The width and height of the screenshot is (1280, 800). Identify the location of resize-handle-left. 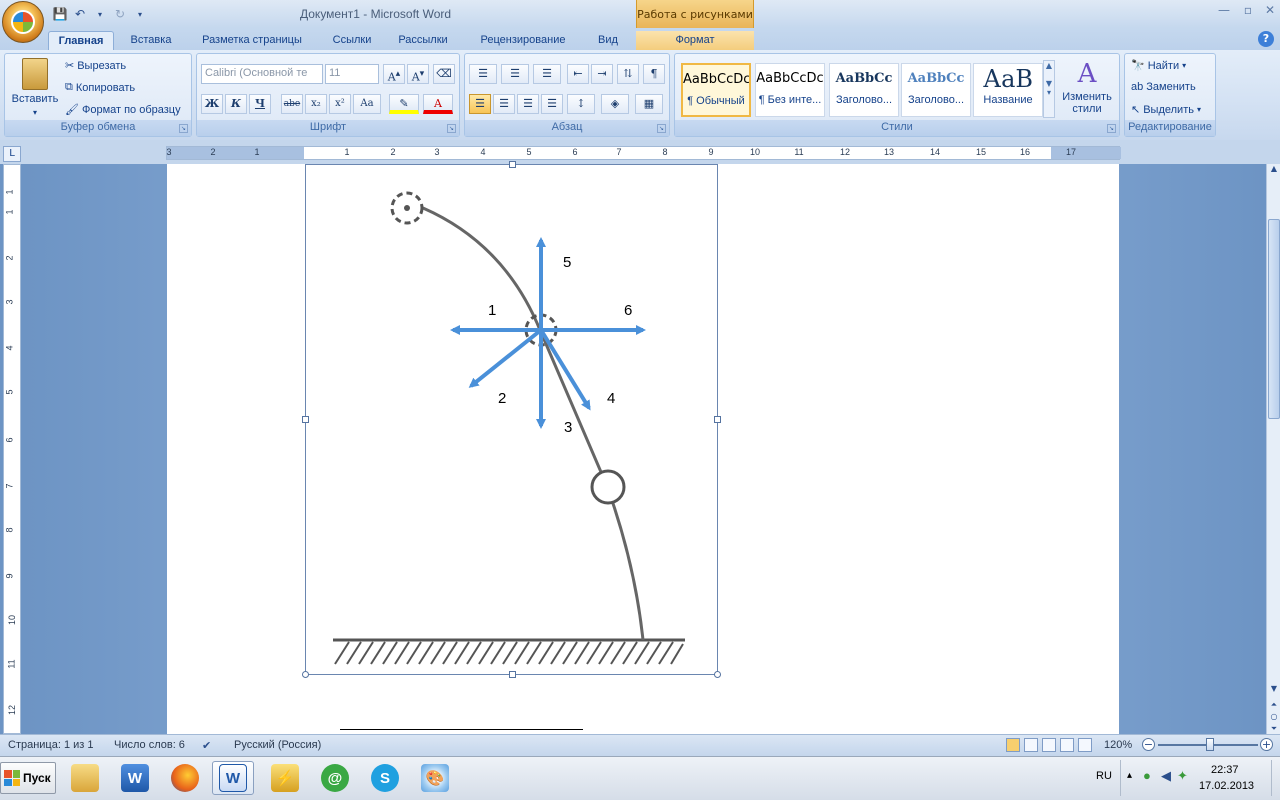
(305, 419).